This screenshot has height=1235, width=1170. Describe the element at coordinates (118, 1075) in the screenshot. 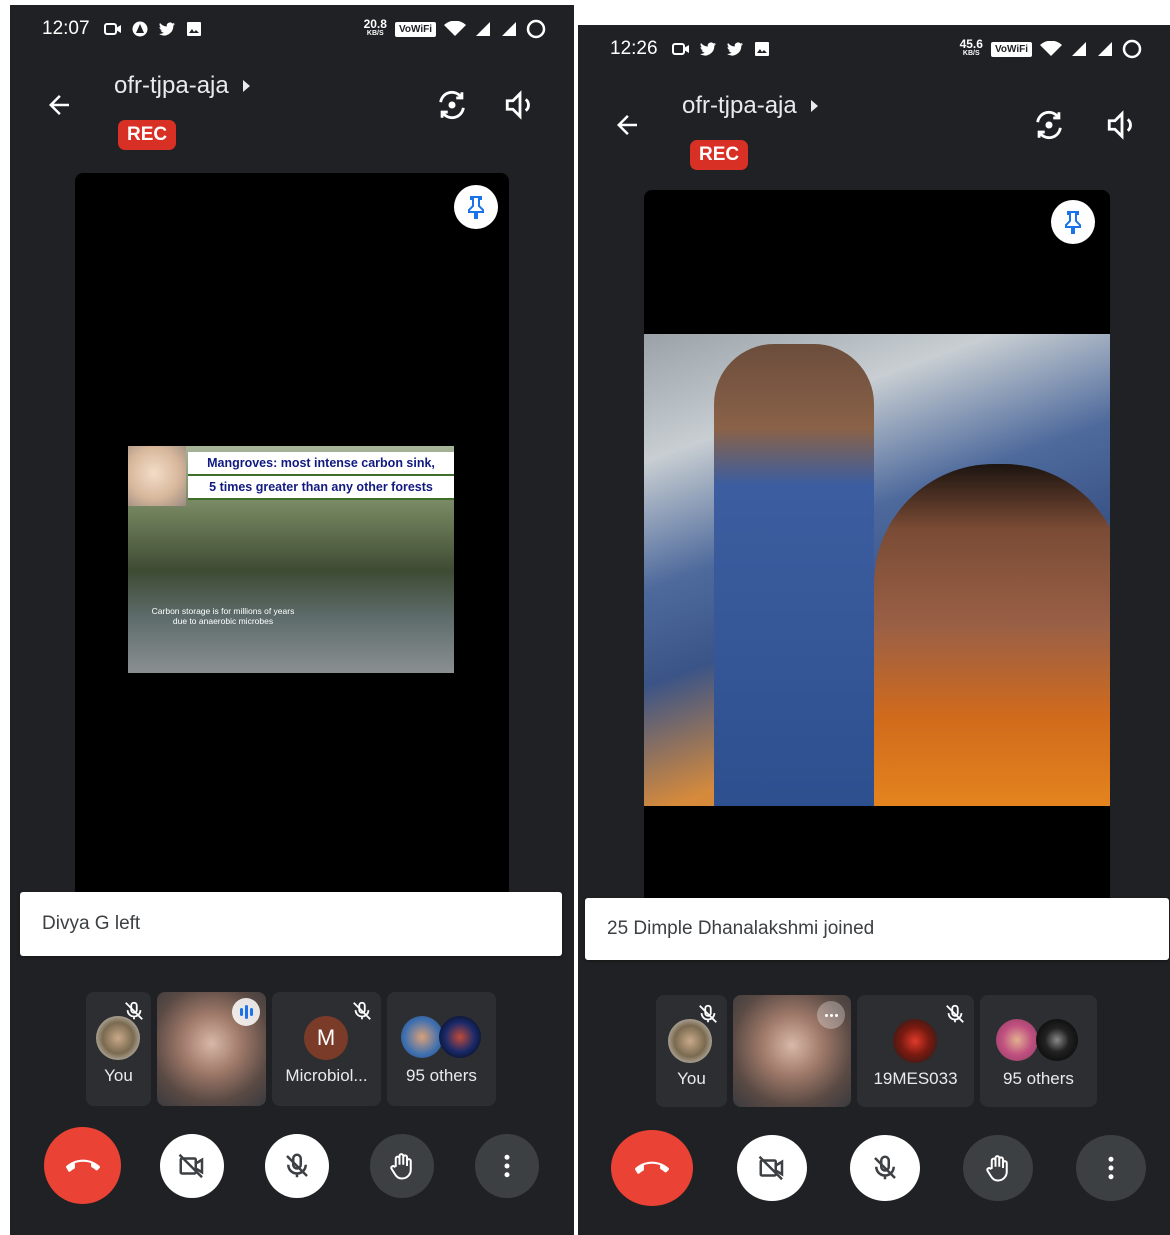

I see `participant-name: You` at that location.